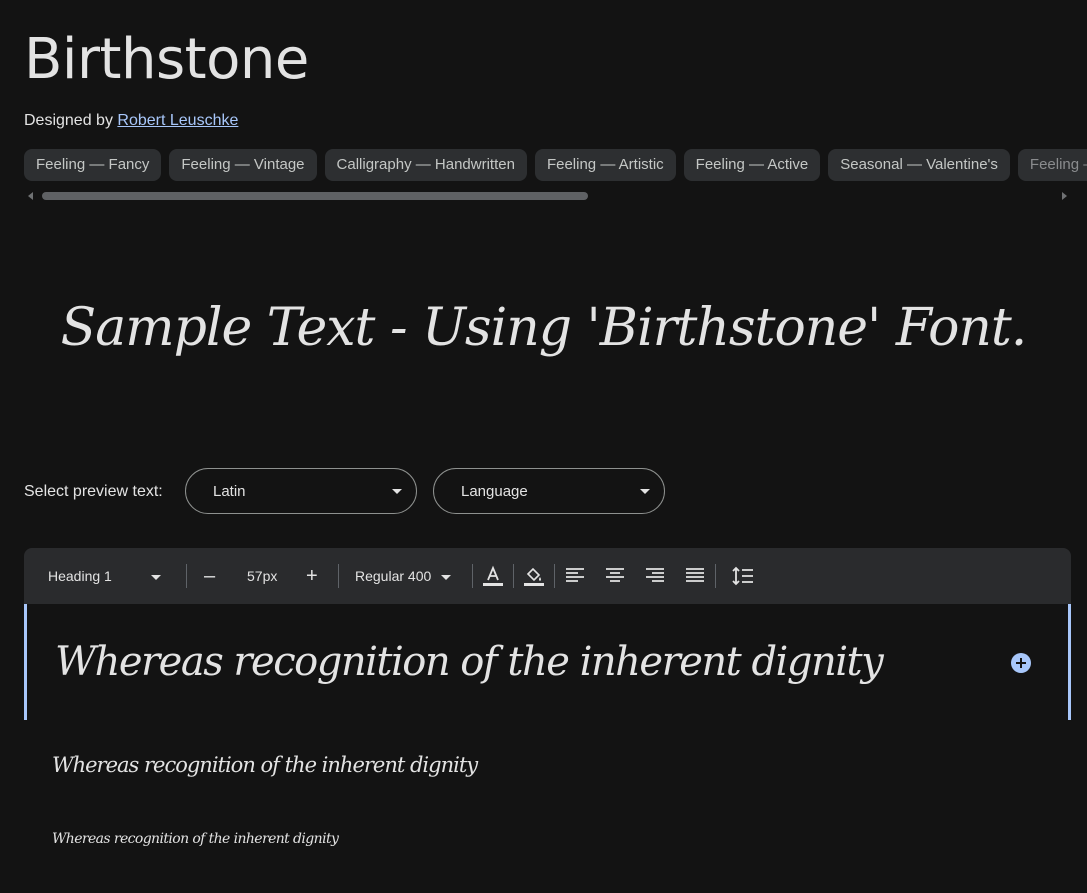  What do you see at coordinates (315, 196) in the screenshot?
I see `scroll-thumb` at bounding box center [315, 196].